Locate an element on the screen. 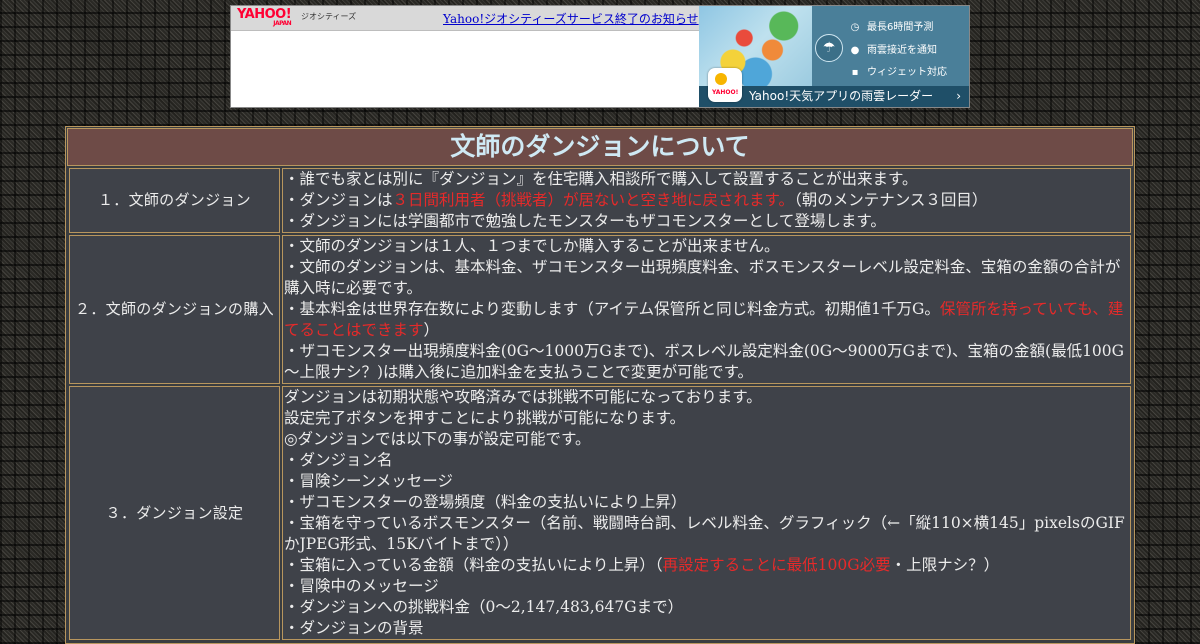 The width and height of the screenshot is (1200, 644). ad-feature-2: ● 雨雲接近を通知 is located at coordinates (893, 48).